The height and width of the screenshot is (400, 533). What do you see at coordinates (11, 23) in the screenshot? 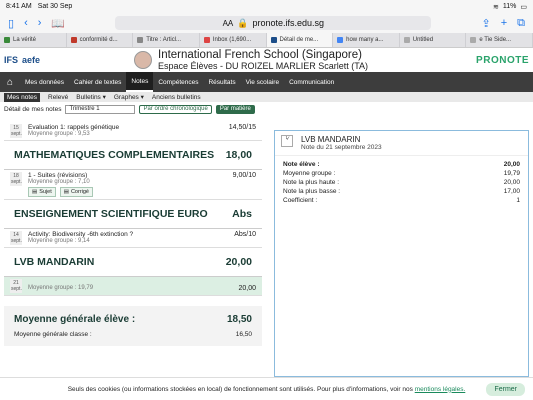
I see `sidebar-icon: ▯` at bounding box center [11, 23].